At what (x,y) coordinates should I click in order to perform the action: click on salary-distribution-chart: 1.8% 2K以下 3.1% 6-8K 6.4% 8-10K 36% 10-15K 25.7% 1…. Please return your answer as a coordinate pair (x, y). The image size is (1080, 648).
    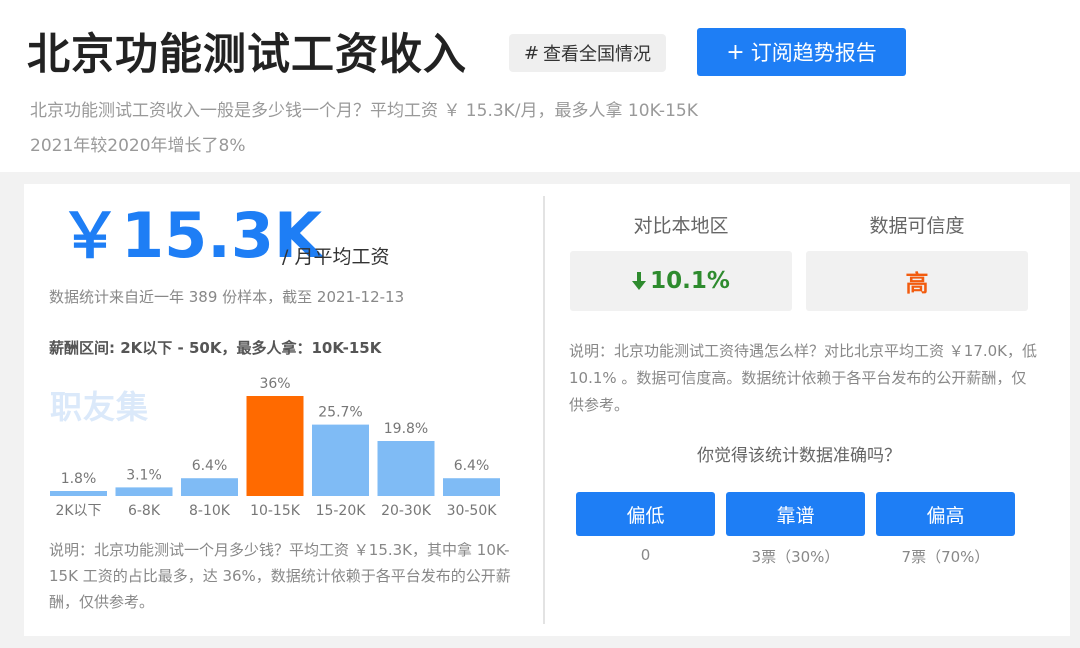
    Looking at the image, I should click on (275, 448).